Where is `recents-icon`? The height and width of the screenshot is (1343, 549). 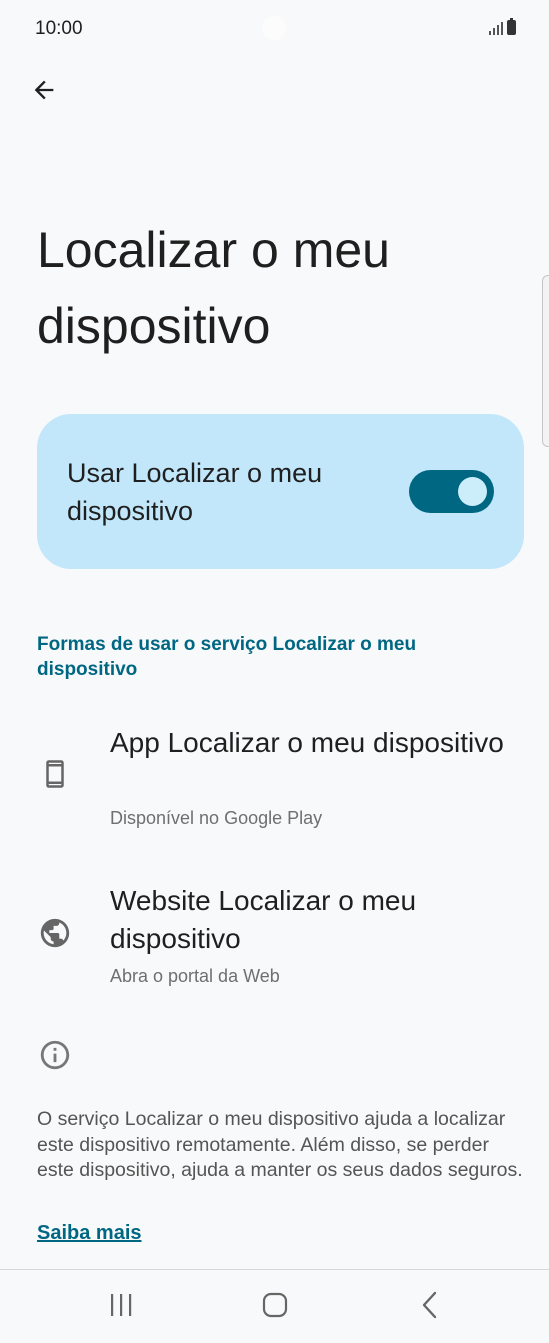 recents-icon is located at coordinates (121, 1305).